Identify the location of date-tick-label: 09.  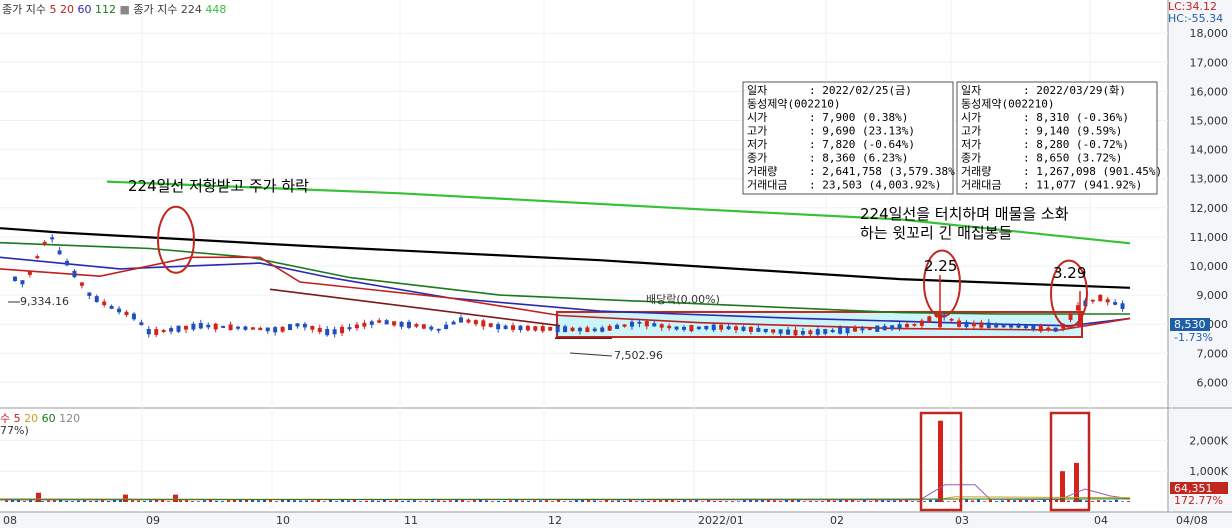
(153, 520).